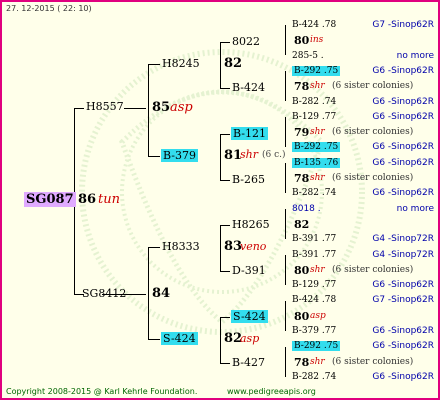 The image size is (440, 400). Describe the element at coordinates (317, 40) in the screenshot. I see `gen4-race: ins` at that location.